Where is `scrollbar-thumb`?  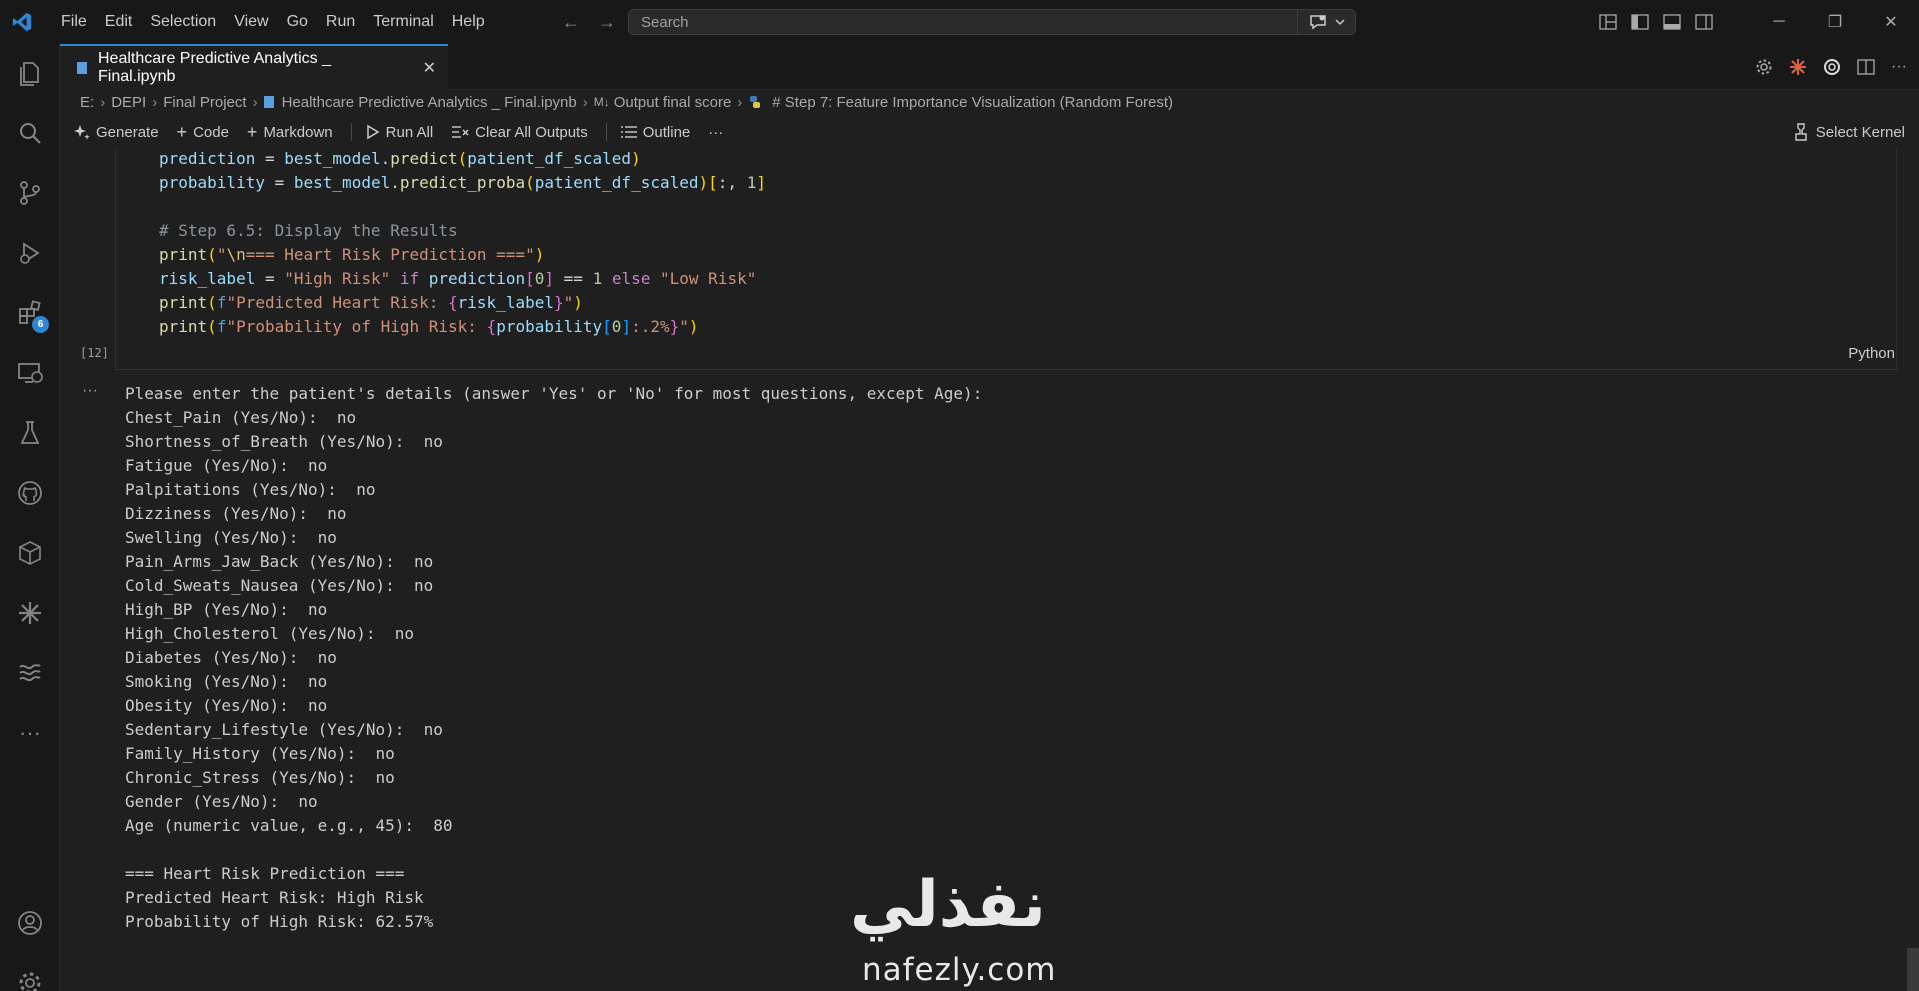 scrollbar-thumb is located at coordinates (1913, 969).